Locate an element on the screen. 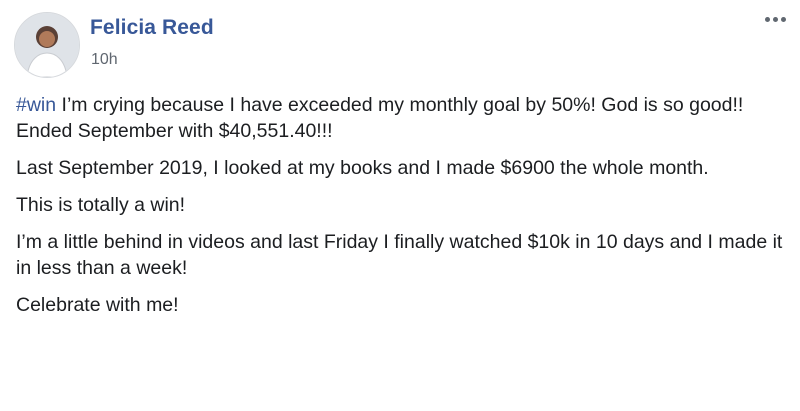 Image resolution: width=800 pixels, height=411 pixels. avatar is located at coordinates (47, 45).